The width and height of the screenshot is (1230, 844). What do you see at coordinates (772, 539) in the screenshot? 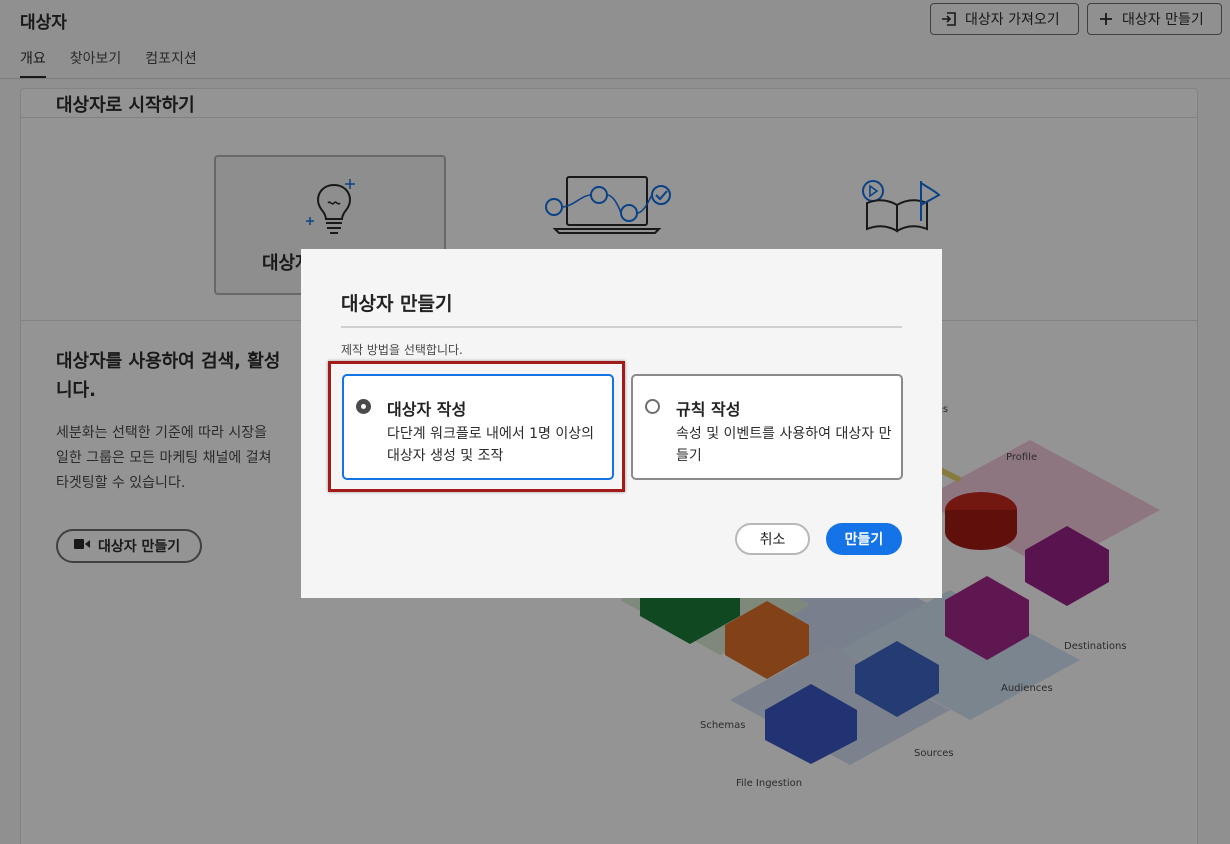
I see `cancel-button: 취소` at bounding box center [772, 539].